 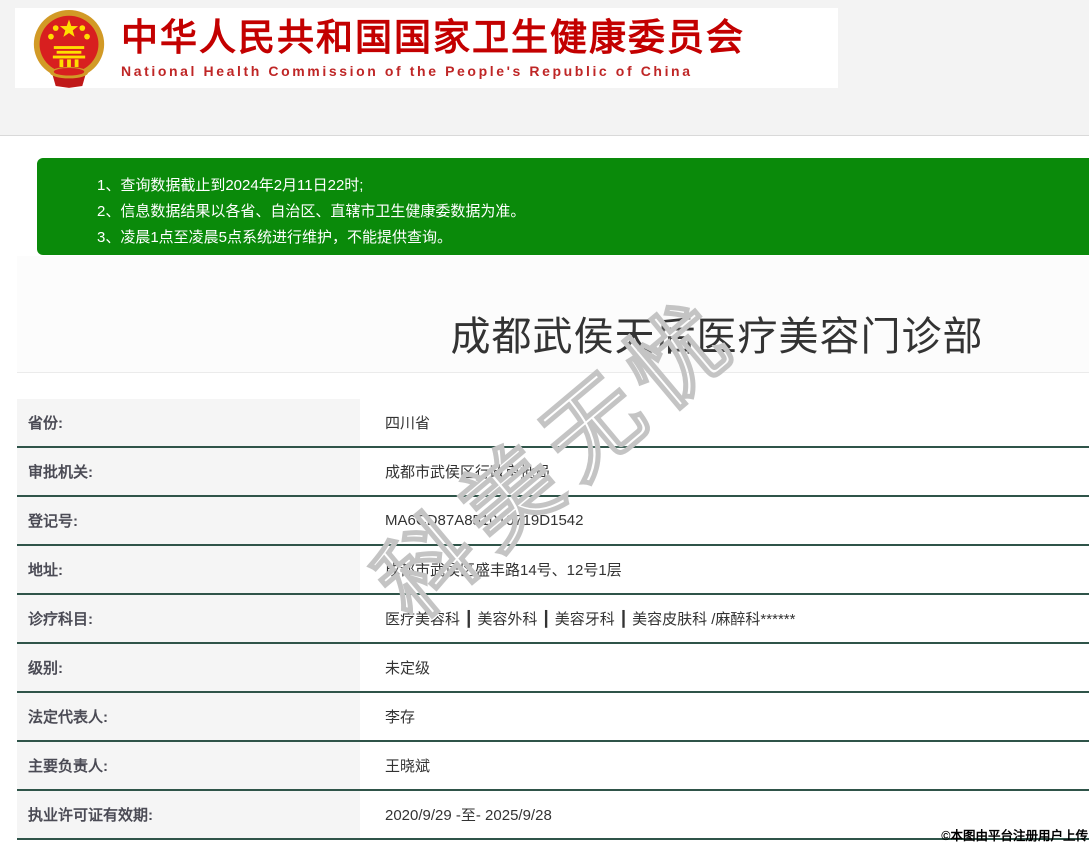 What do you see at coordinates (188, 765) in the screenshot?
I see `row-label: 主要负责人:` at bounding box center [188, 765].